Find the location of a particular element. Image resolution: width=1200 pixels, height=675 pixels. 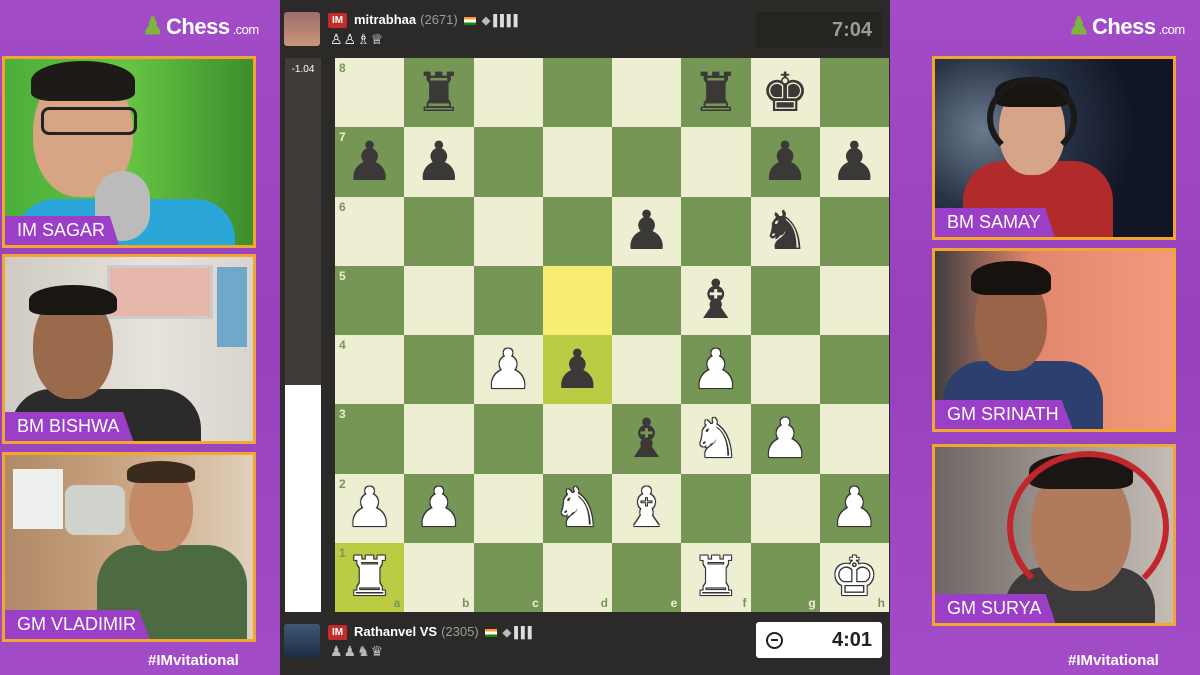

square-h1: h ♚ is located at coordinates (854, 577).